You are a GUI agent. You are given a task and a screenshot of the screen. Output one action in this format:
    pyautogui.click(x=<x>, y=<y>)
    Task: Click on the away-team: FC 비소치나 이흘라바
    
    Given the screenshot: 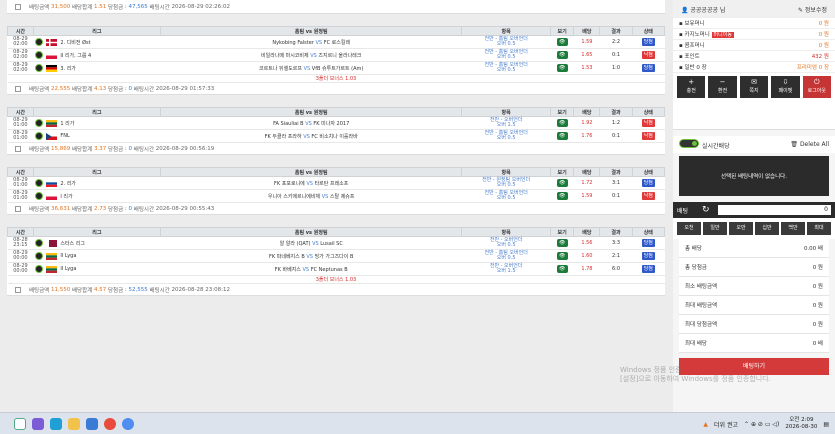 What is the action you would take?
    pyautogui.click(x=334, y=136)
    